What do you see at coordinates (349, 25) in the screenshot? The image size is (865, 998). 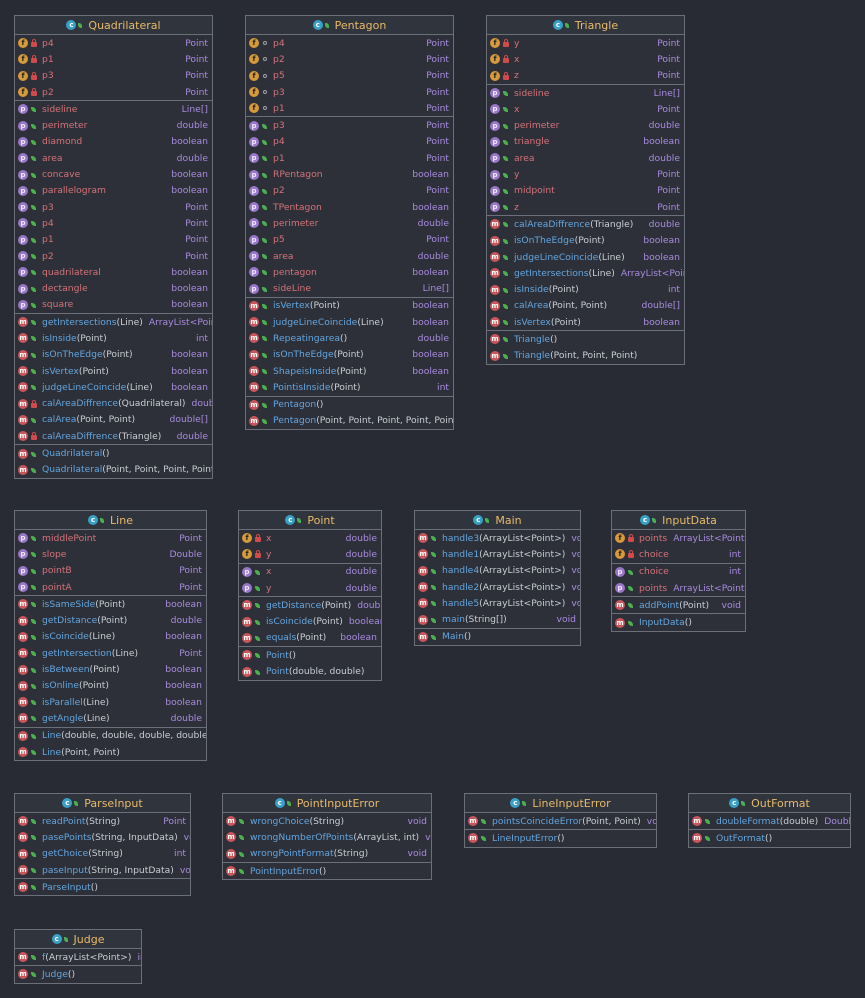 I see `class-header: c Pentagon` at bounding box center [349, 25].